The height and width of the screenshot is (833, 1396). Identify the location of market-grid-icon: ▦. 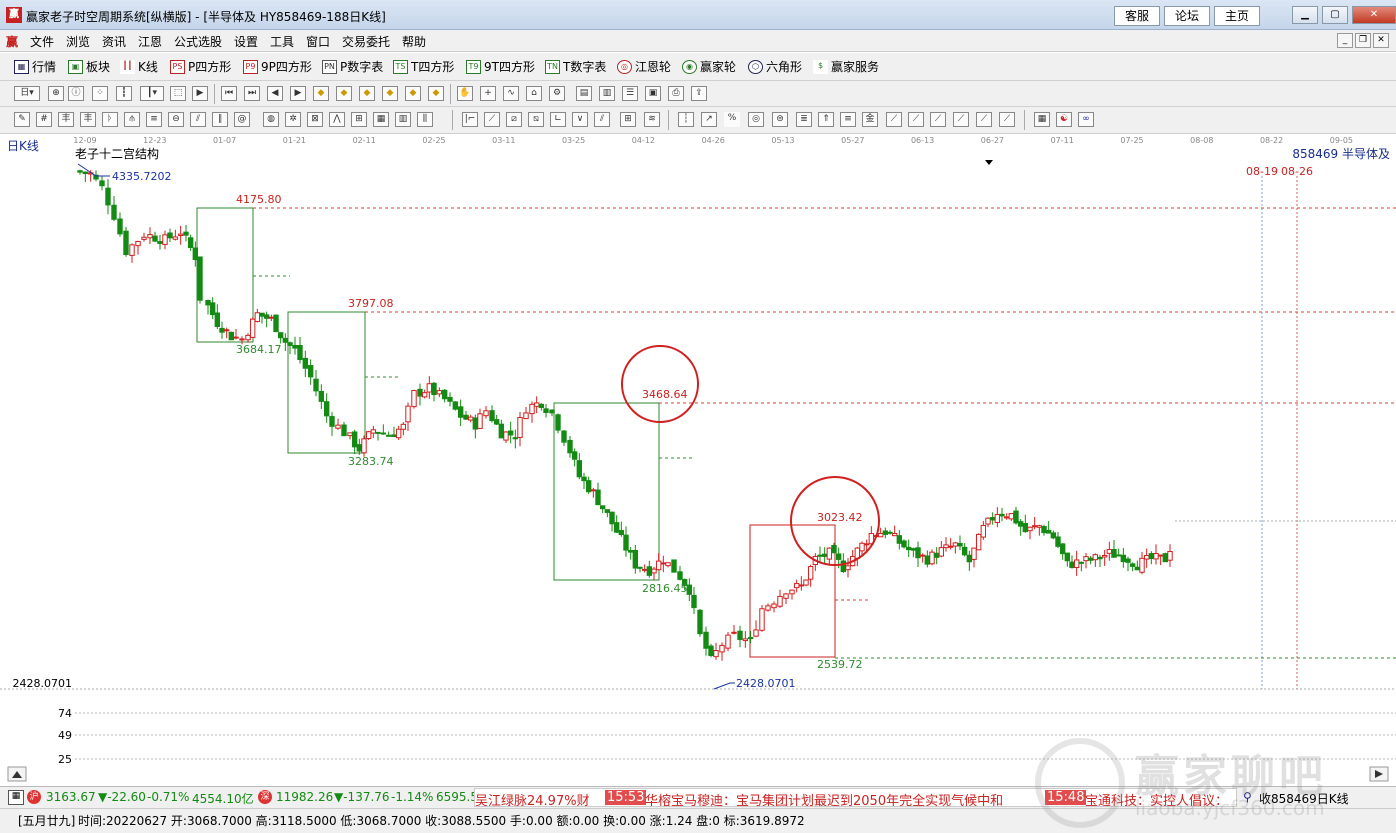
(16, 797).